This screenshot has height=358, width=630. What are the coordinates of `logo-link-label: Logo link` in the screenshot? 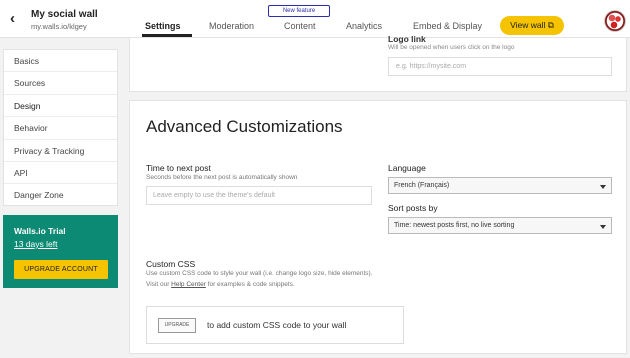 It's located at (407, 39).